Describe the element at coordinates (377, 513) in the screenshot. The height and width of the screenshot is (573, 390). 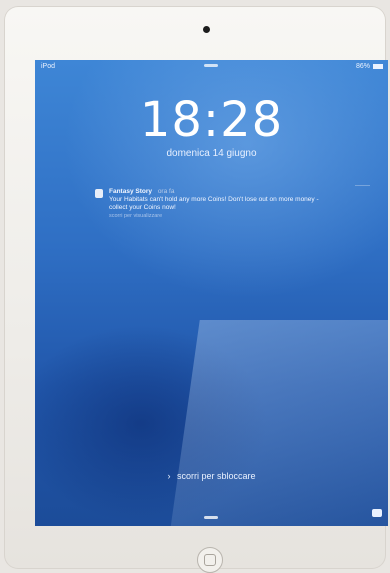
I see `camera-icon` at that location.